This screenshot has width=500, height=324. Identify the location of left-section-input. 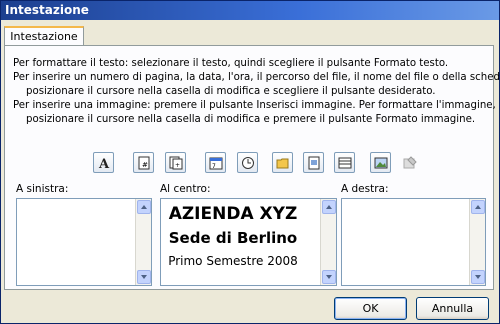
(84, 242).